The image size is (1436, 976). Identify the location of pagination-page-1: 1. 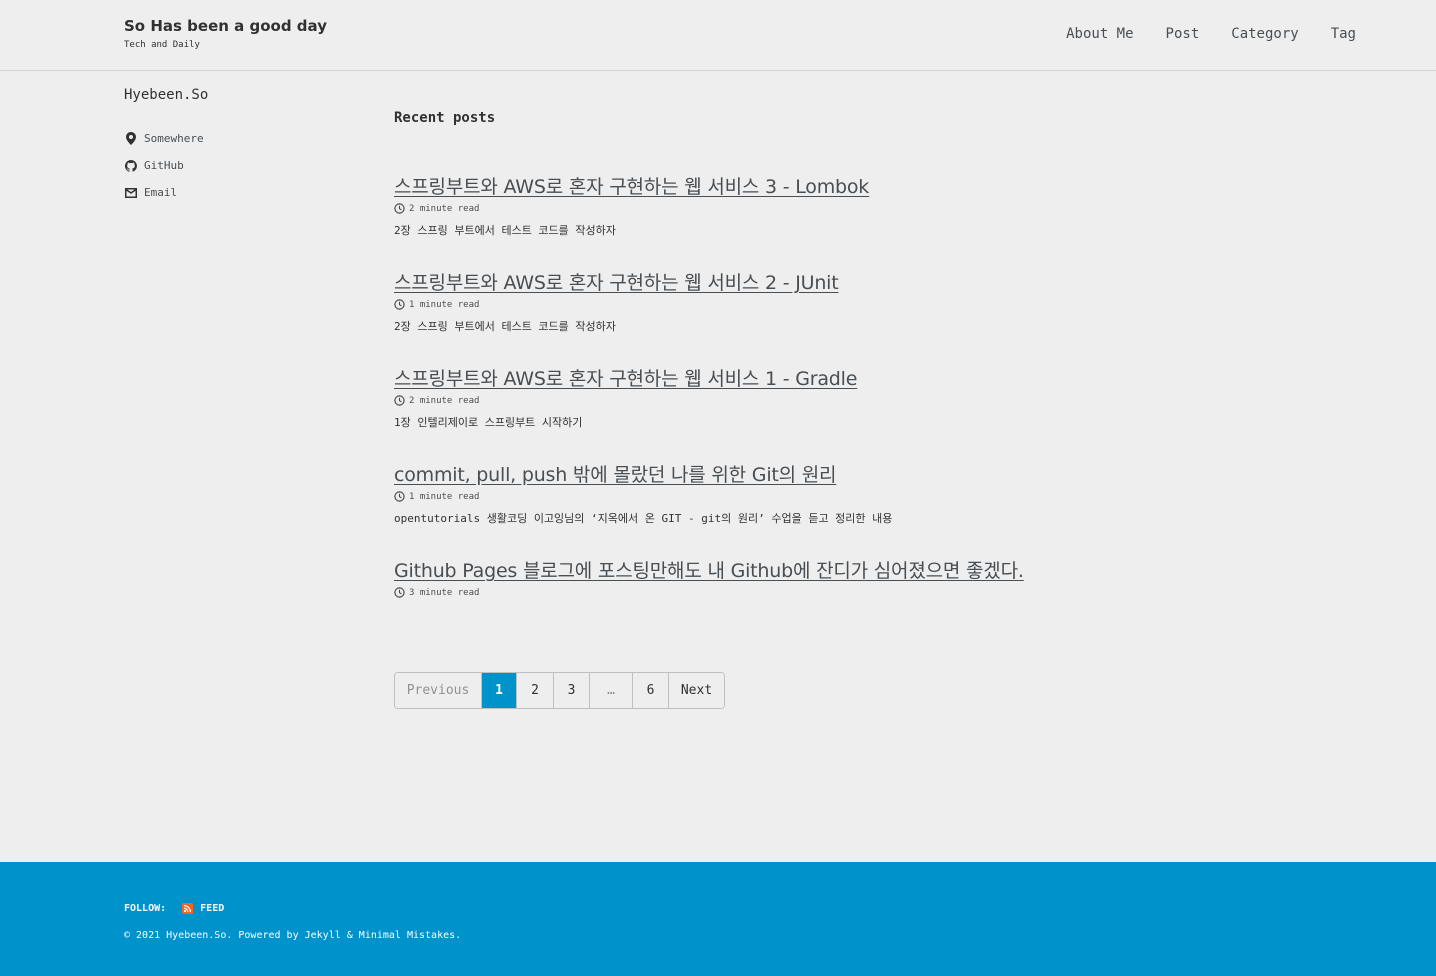
(498, 690).